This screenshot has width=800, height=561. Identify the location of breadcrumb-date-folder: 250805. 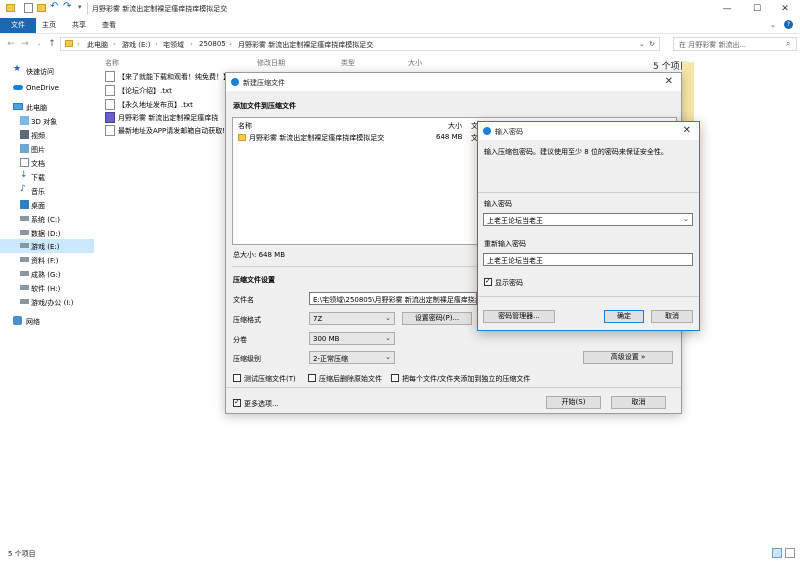
(212, 44).